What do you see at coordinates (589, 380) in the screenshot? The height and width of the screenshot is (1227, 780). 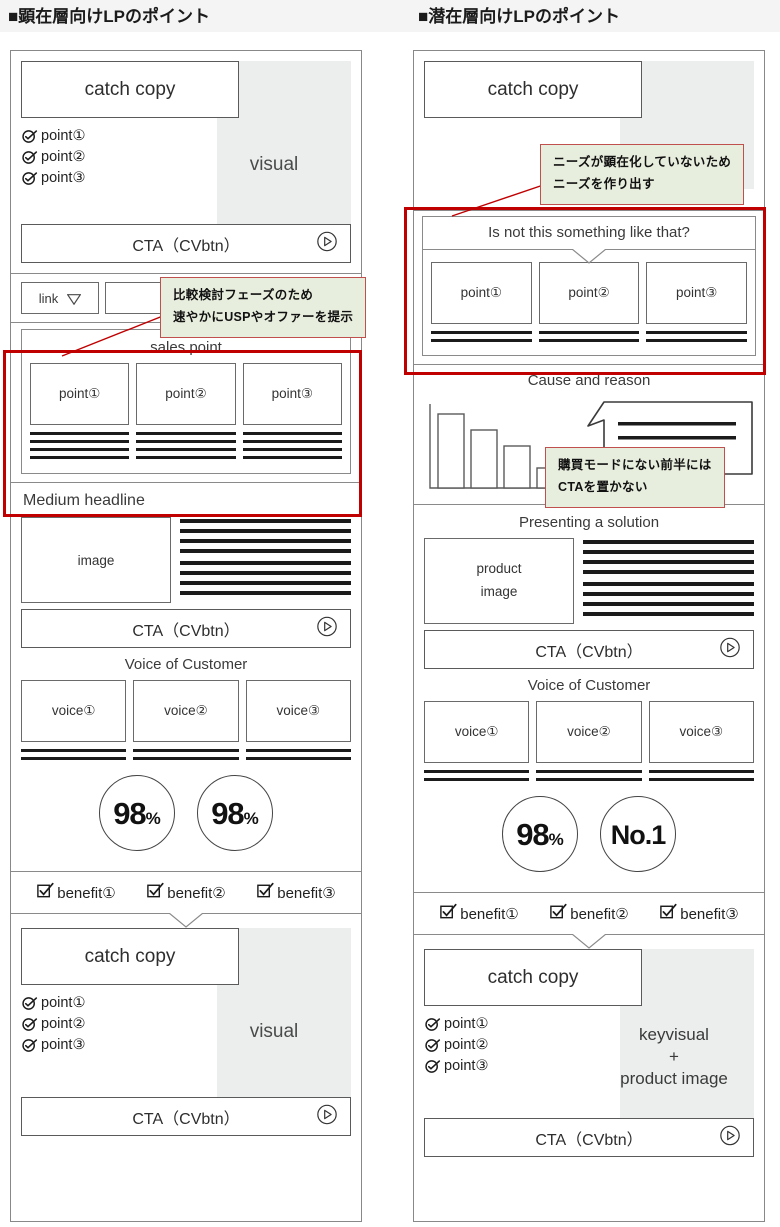 I see `section-title: Cause and reason` at bounding box center [589, 380].